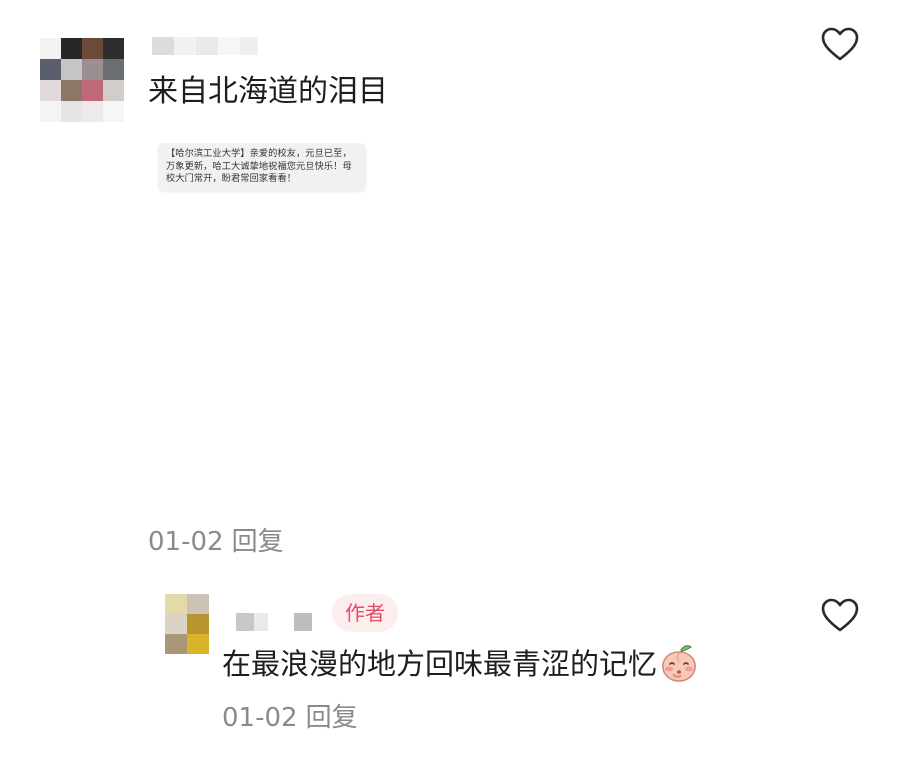 This screenshot has height=775, width=900. What do you see at coordinates (186, 542) in the screenshot?
I see `comment-date: 01-02` at bounding box center [186, 542].